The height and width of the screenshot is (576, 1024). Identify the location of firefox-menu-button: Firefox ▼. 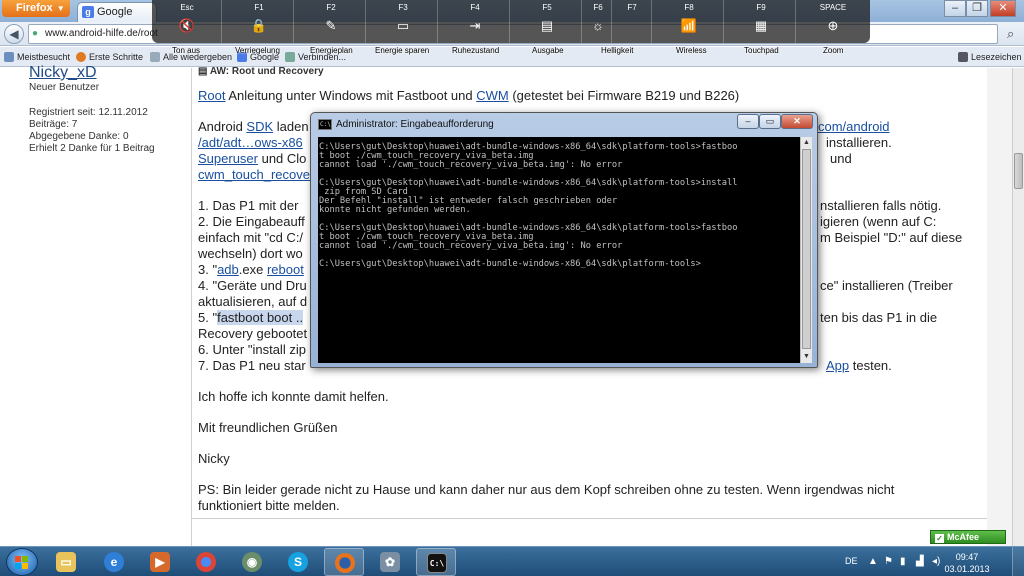
(36, 8).